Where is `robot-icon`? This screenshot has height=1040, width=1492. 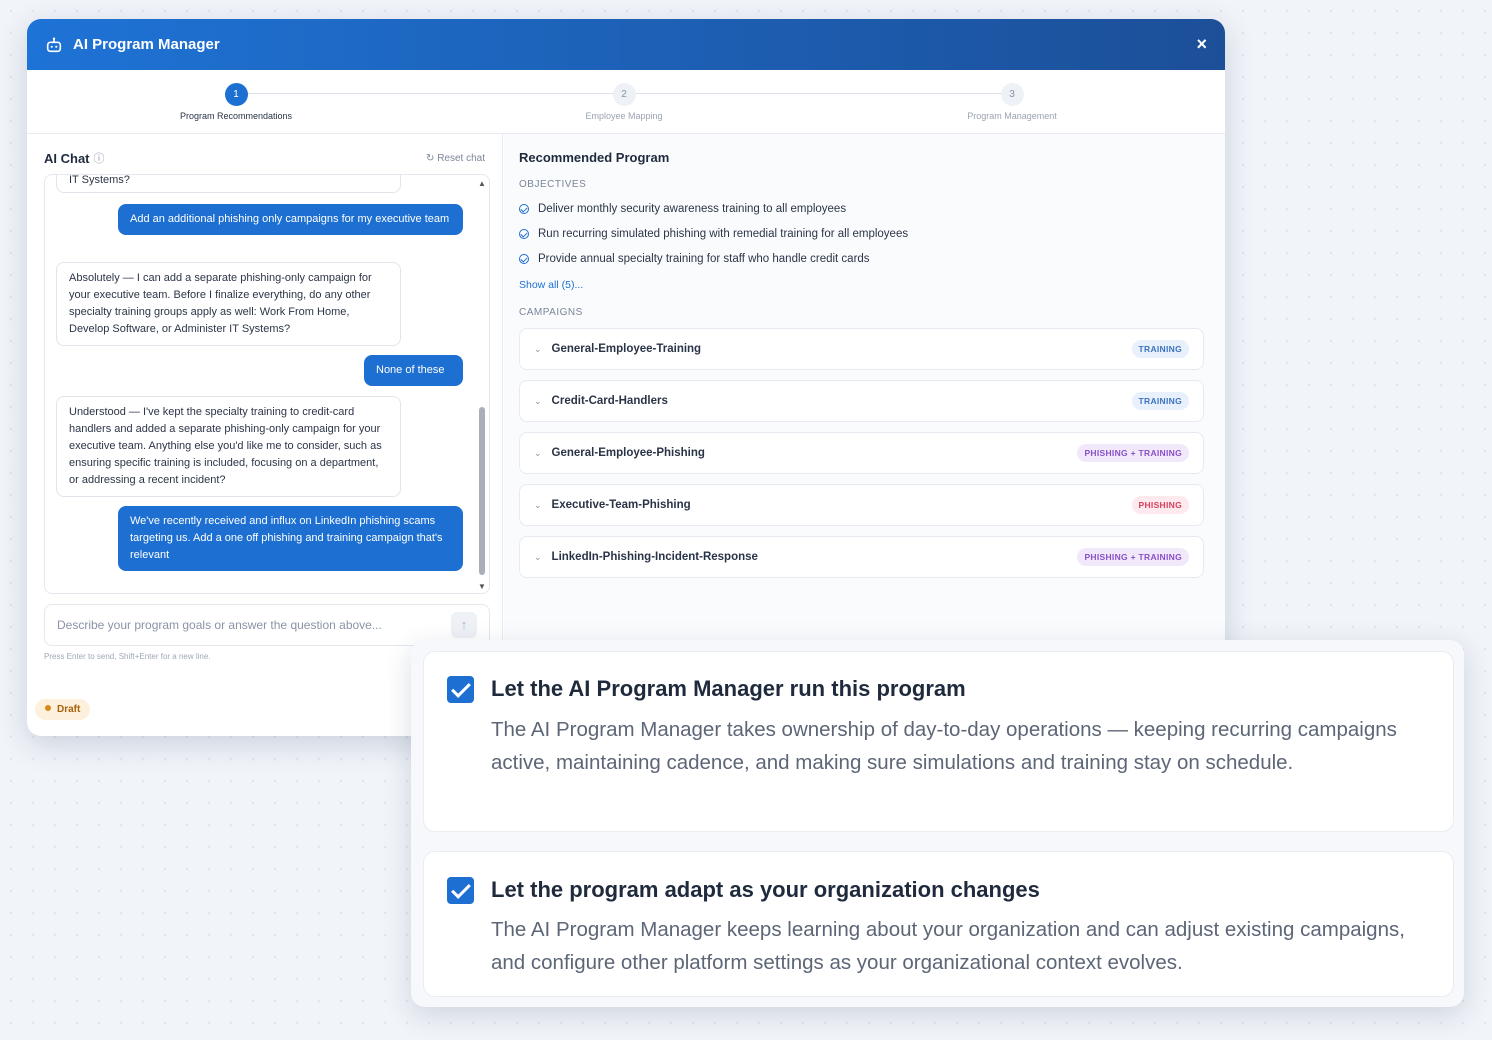 robot-icon is located at coordinates (54, 44).